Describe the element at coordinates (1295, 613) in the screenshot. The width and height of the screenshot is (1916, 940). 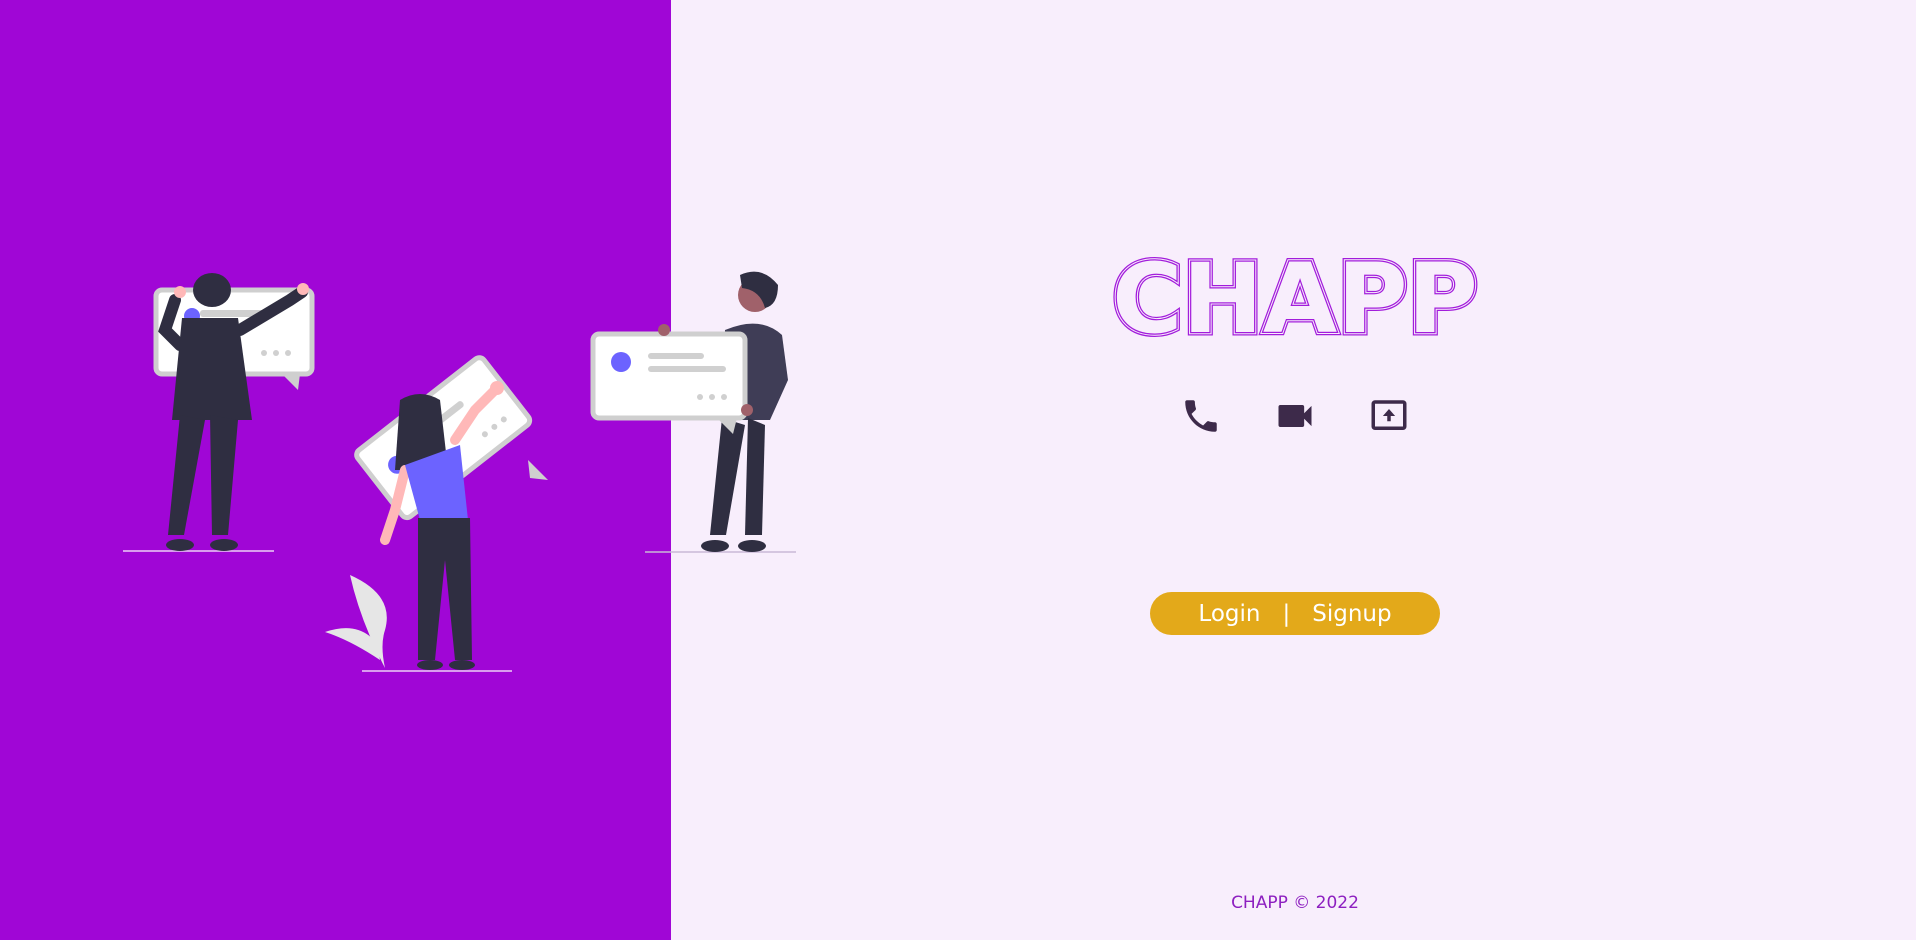
I see `auth-pill: Login | Signup` at that location.